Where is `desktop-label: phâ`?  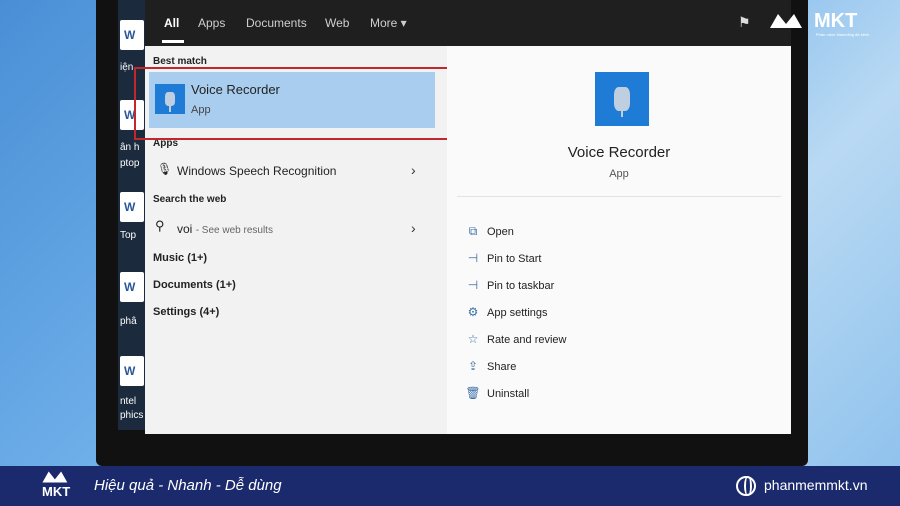
desktop-label: phâ is located at coordinates (128, 321).